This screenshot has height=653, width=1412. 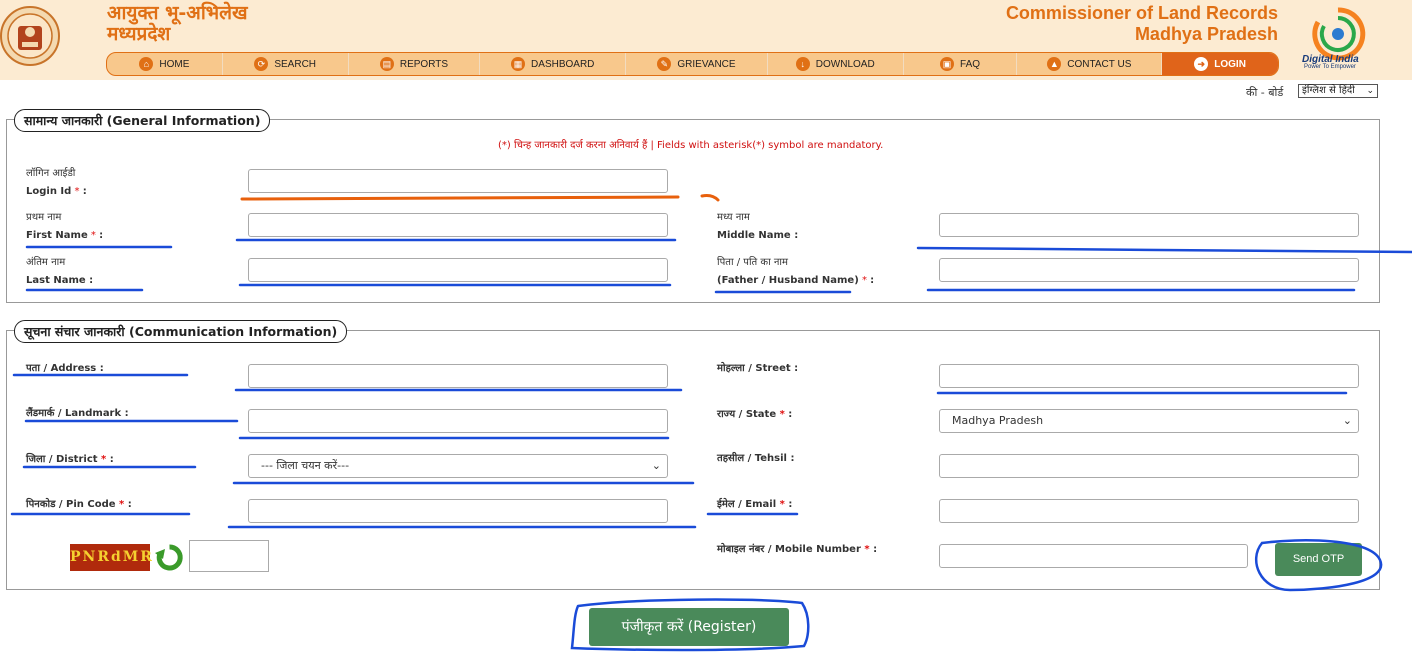 What do you see at coordinates (111, 557) in the screenshot?
I see `captcha-image: PNRdMR` at bounding box center [111, 557].